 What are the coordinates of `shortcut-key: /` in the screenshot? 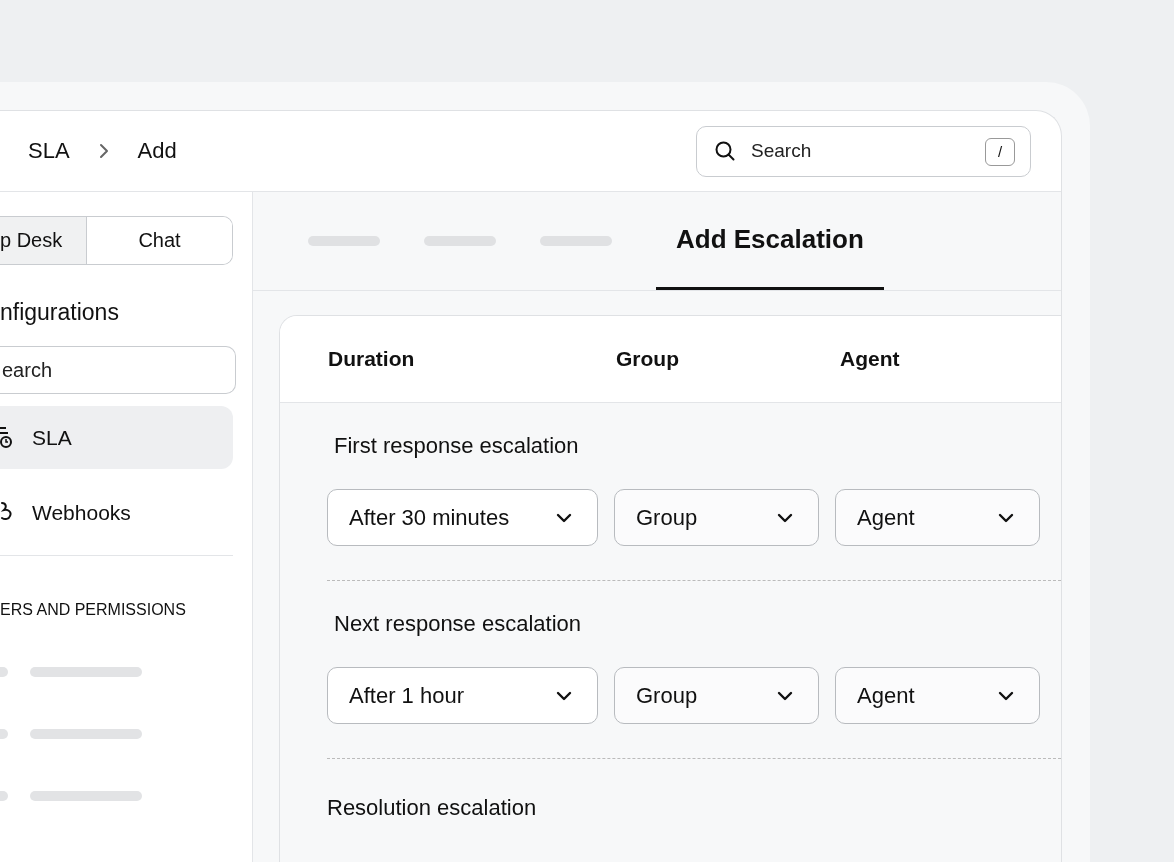 It's located at (1000, 151).